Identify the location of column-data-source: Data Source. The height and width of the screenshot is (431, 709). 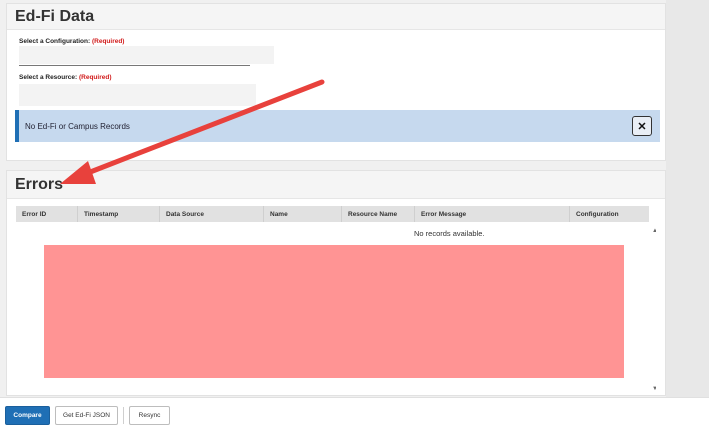
(212, 214).